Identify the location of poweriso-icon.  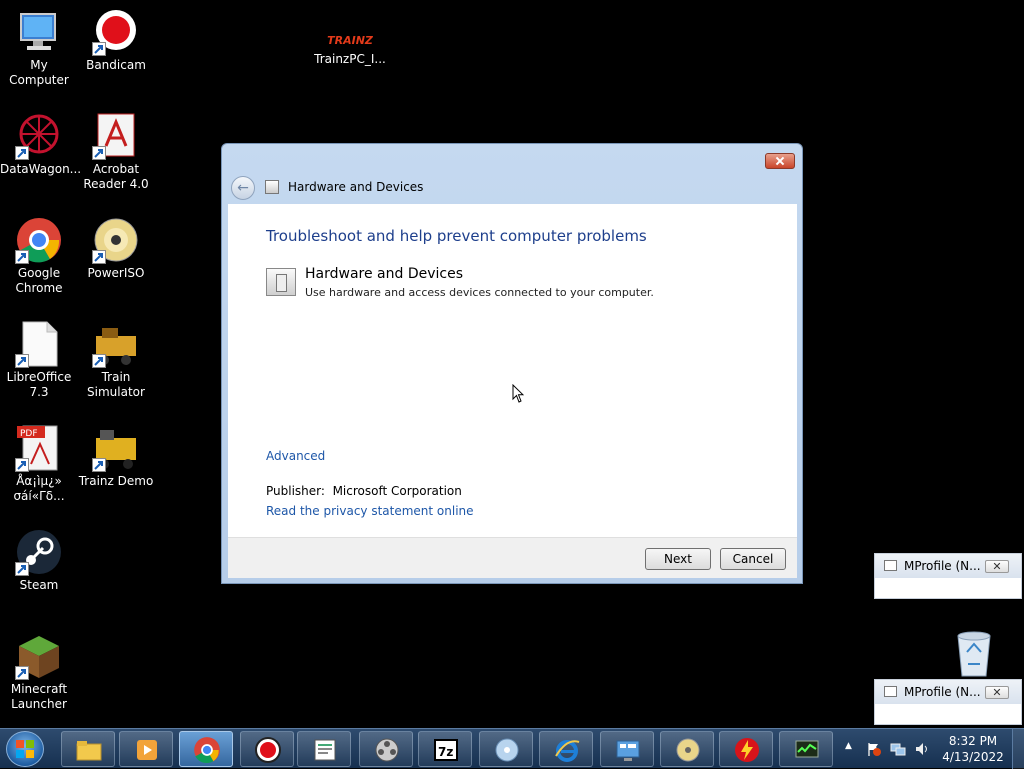
(116, 240).